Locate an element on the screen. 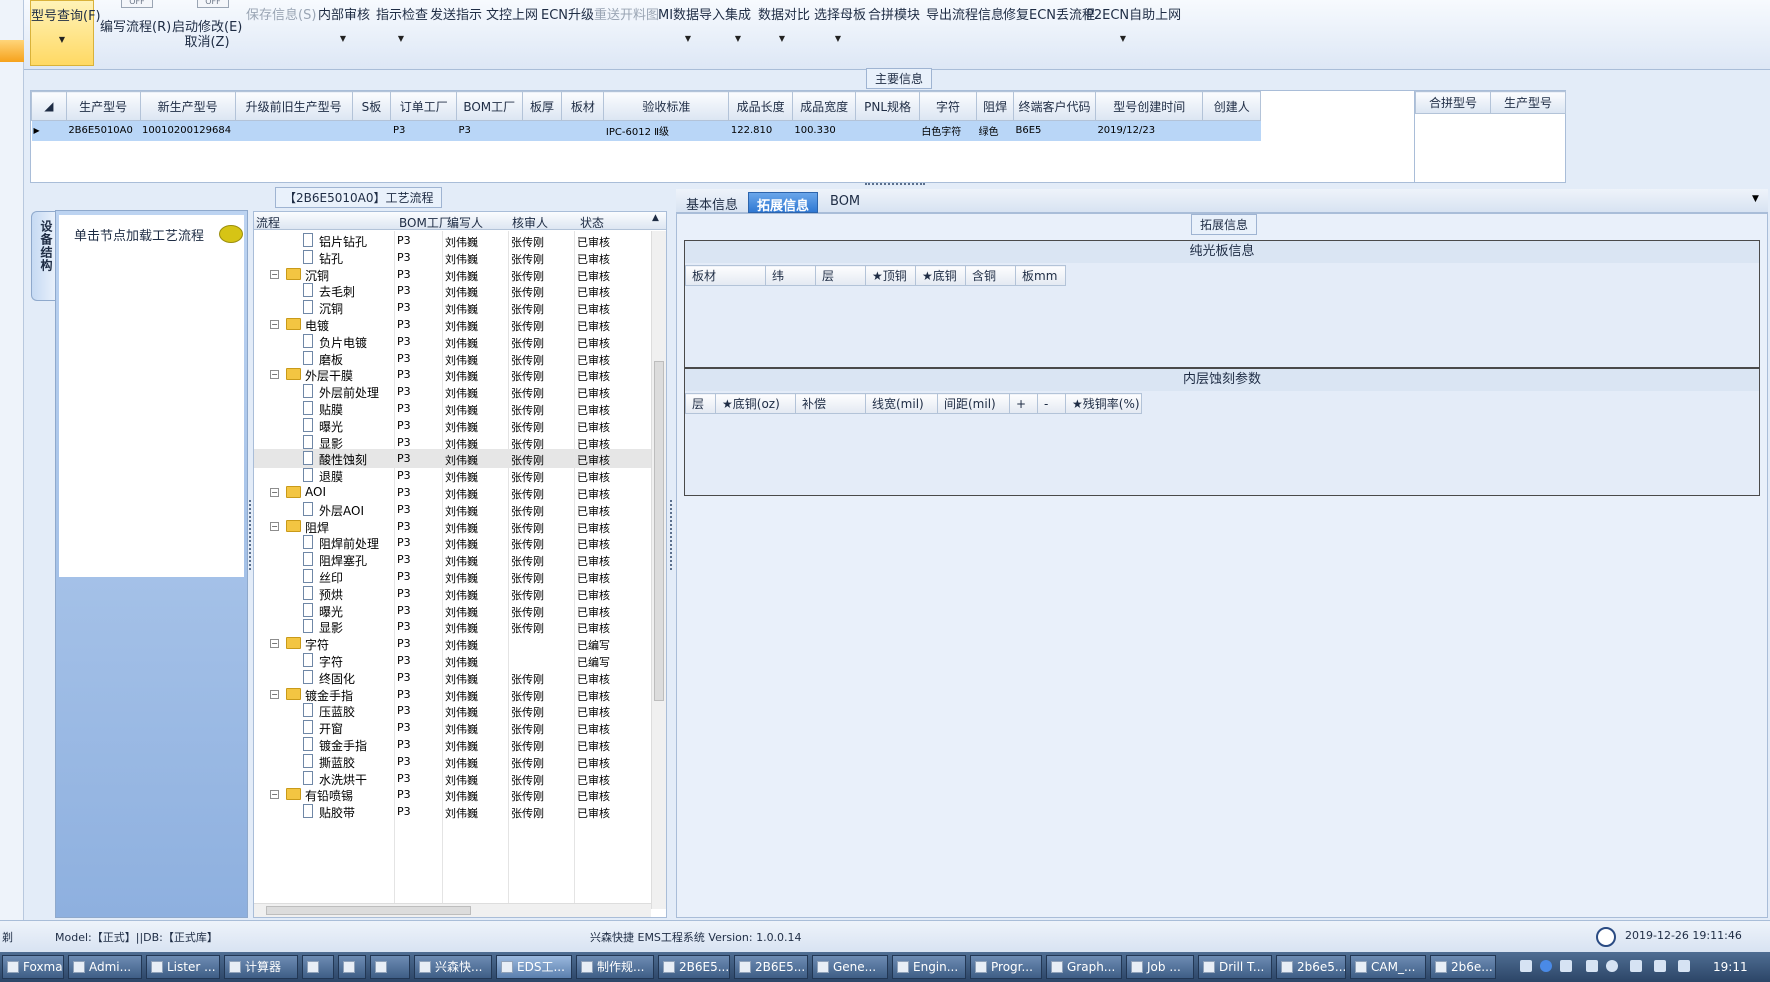  toolbar-button-5: 指示检查 ▼ is located at coordinates (402, 33).